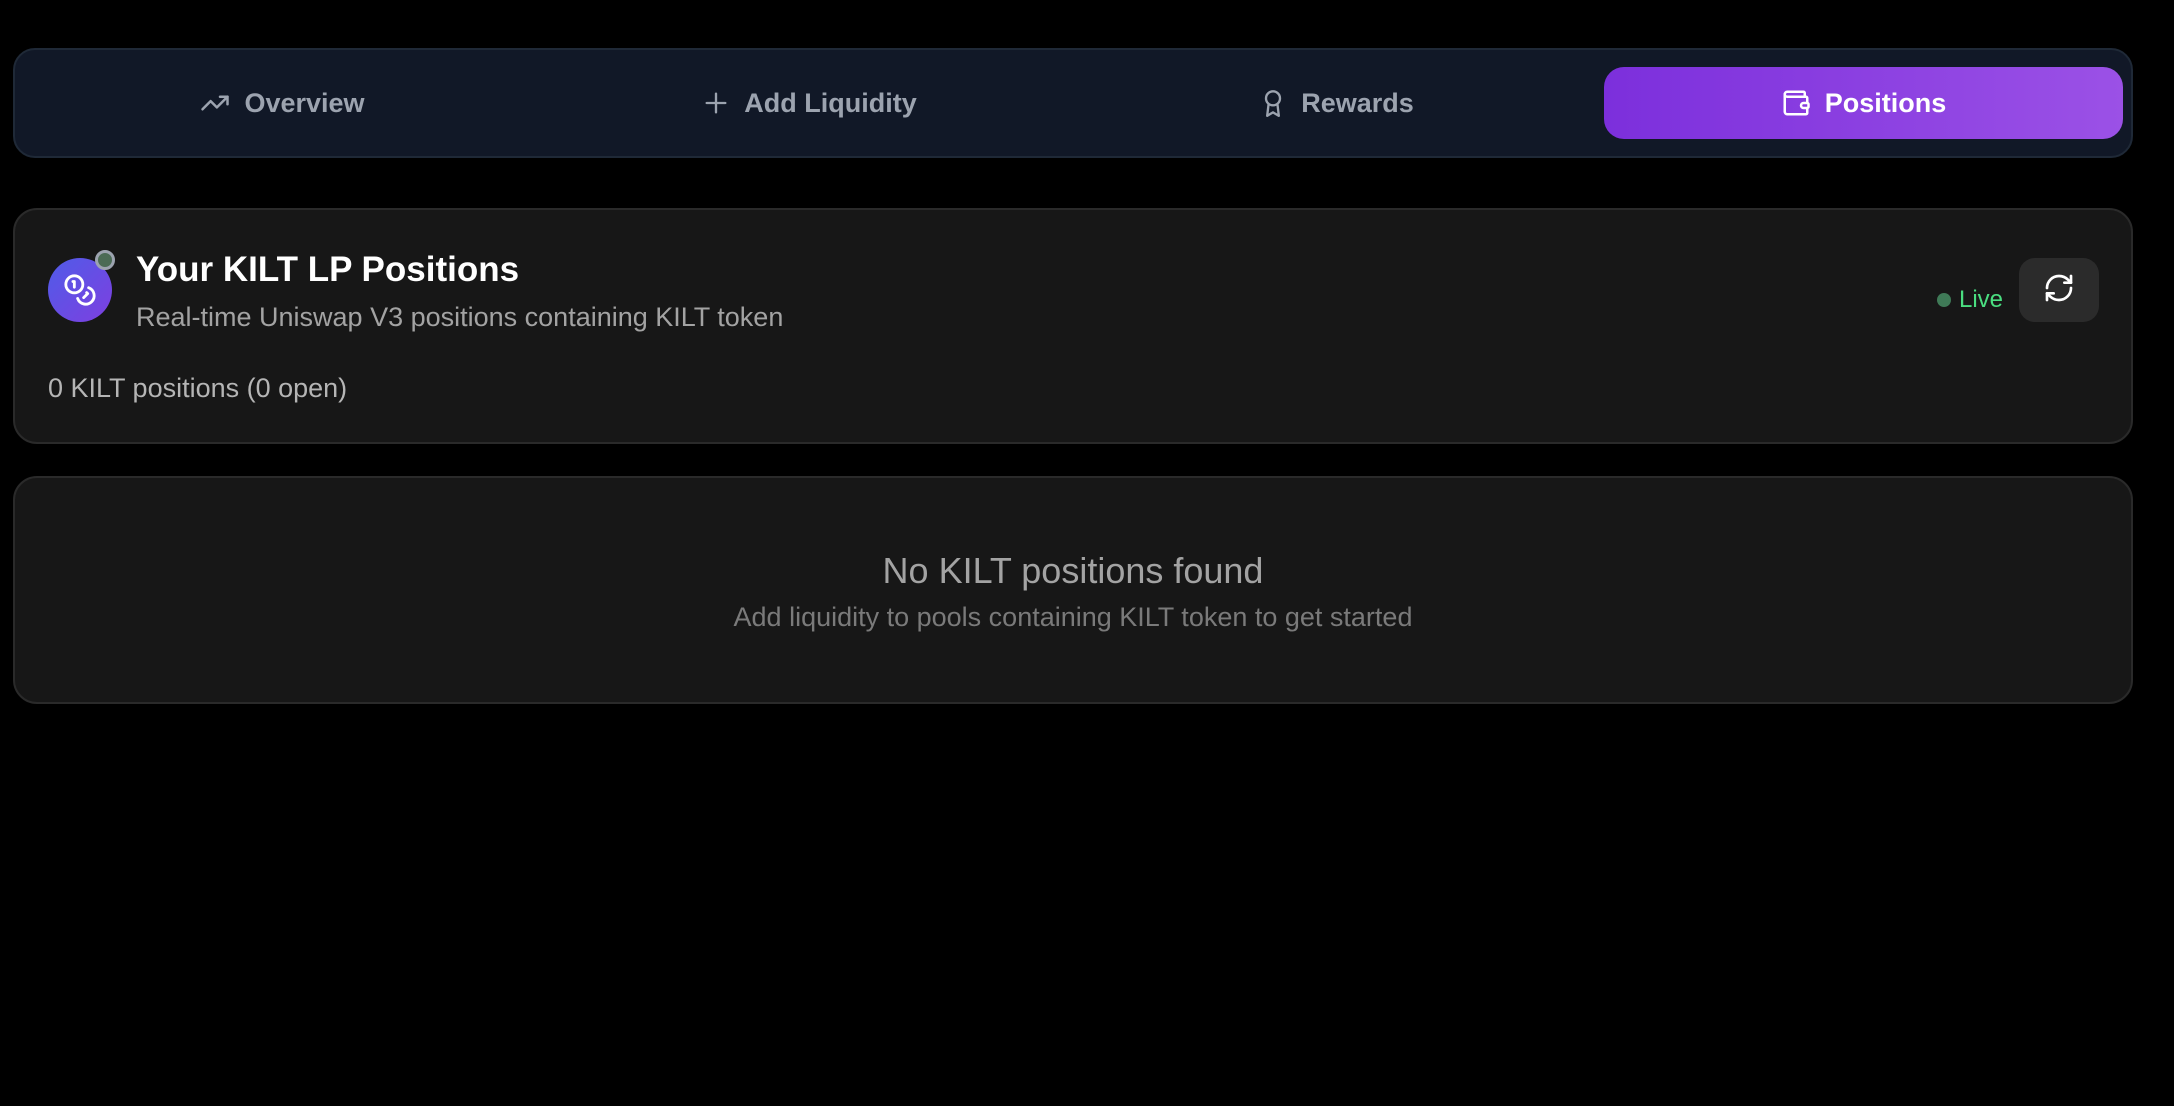 The image size is (2174, 1106). What do you see at coordinates (105, 260) in the screenshot?
I see `status-indicator-dot` at bounding box center [105, 260].